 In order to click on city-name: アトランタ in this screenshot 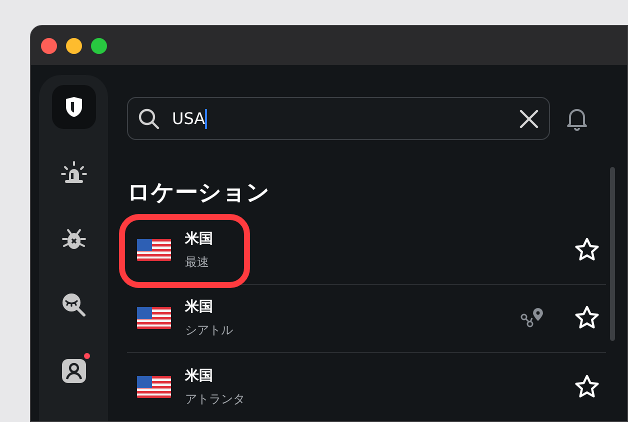, I will do `click(215, 399)`.